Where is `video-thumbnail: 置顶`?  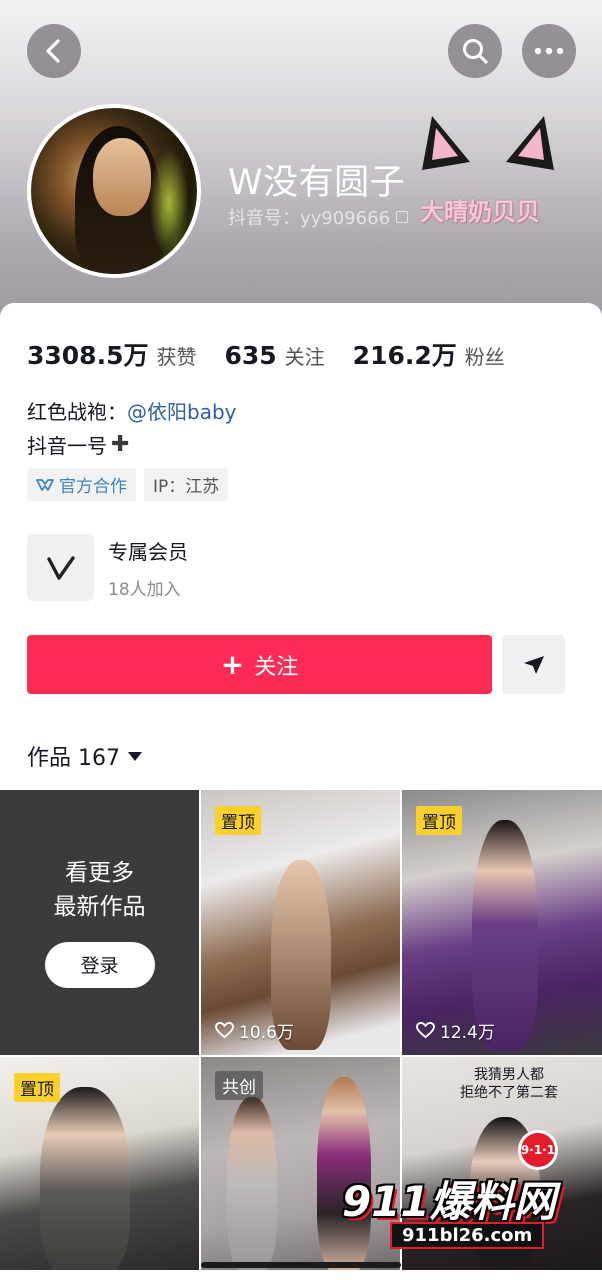 video-thumbnail: 置顶 is located at coordinates (99, 1163).